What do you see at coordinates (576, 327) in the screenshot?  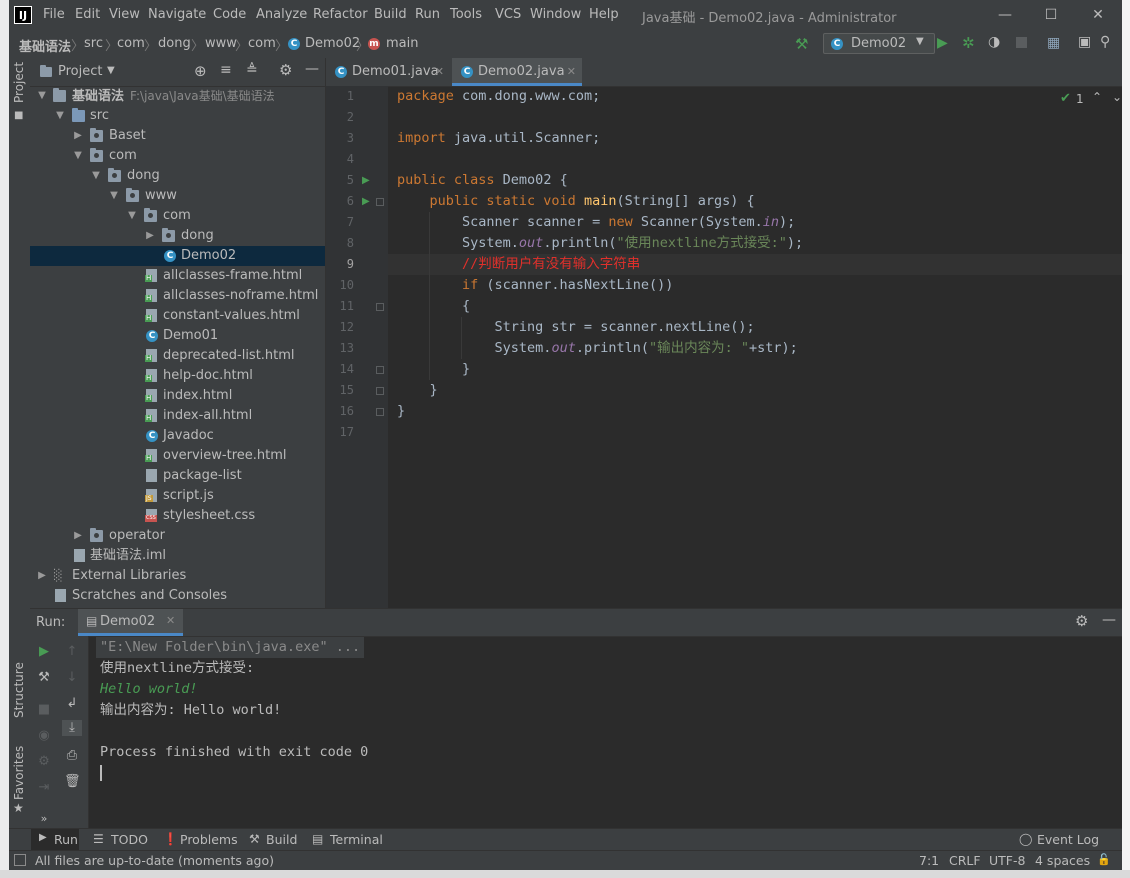 I see `code-line: String str = scanner.nextLine();` at bounding box center [576, 327].